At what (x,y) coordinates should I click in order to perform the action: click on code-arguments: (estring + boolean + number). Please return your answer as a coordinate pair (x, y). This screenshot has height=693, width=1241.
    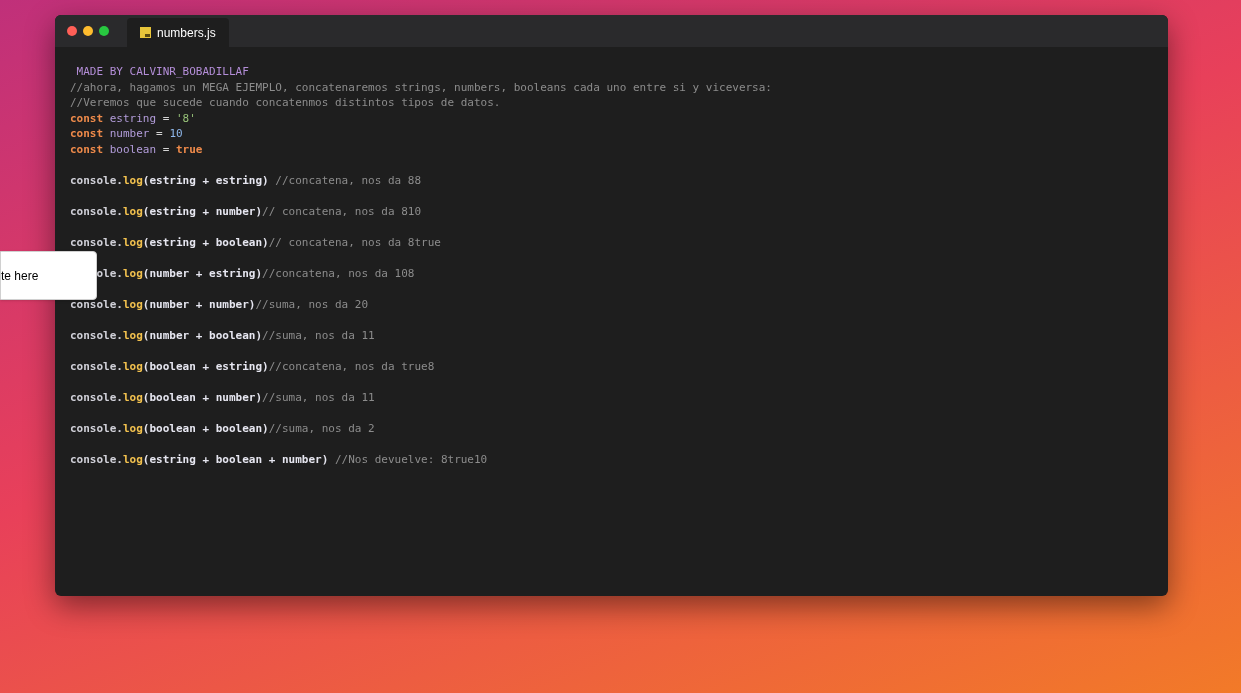
    Looking at the image, I should click on (236, 459).